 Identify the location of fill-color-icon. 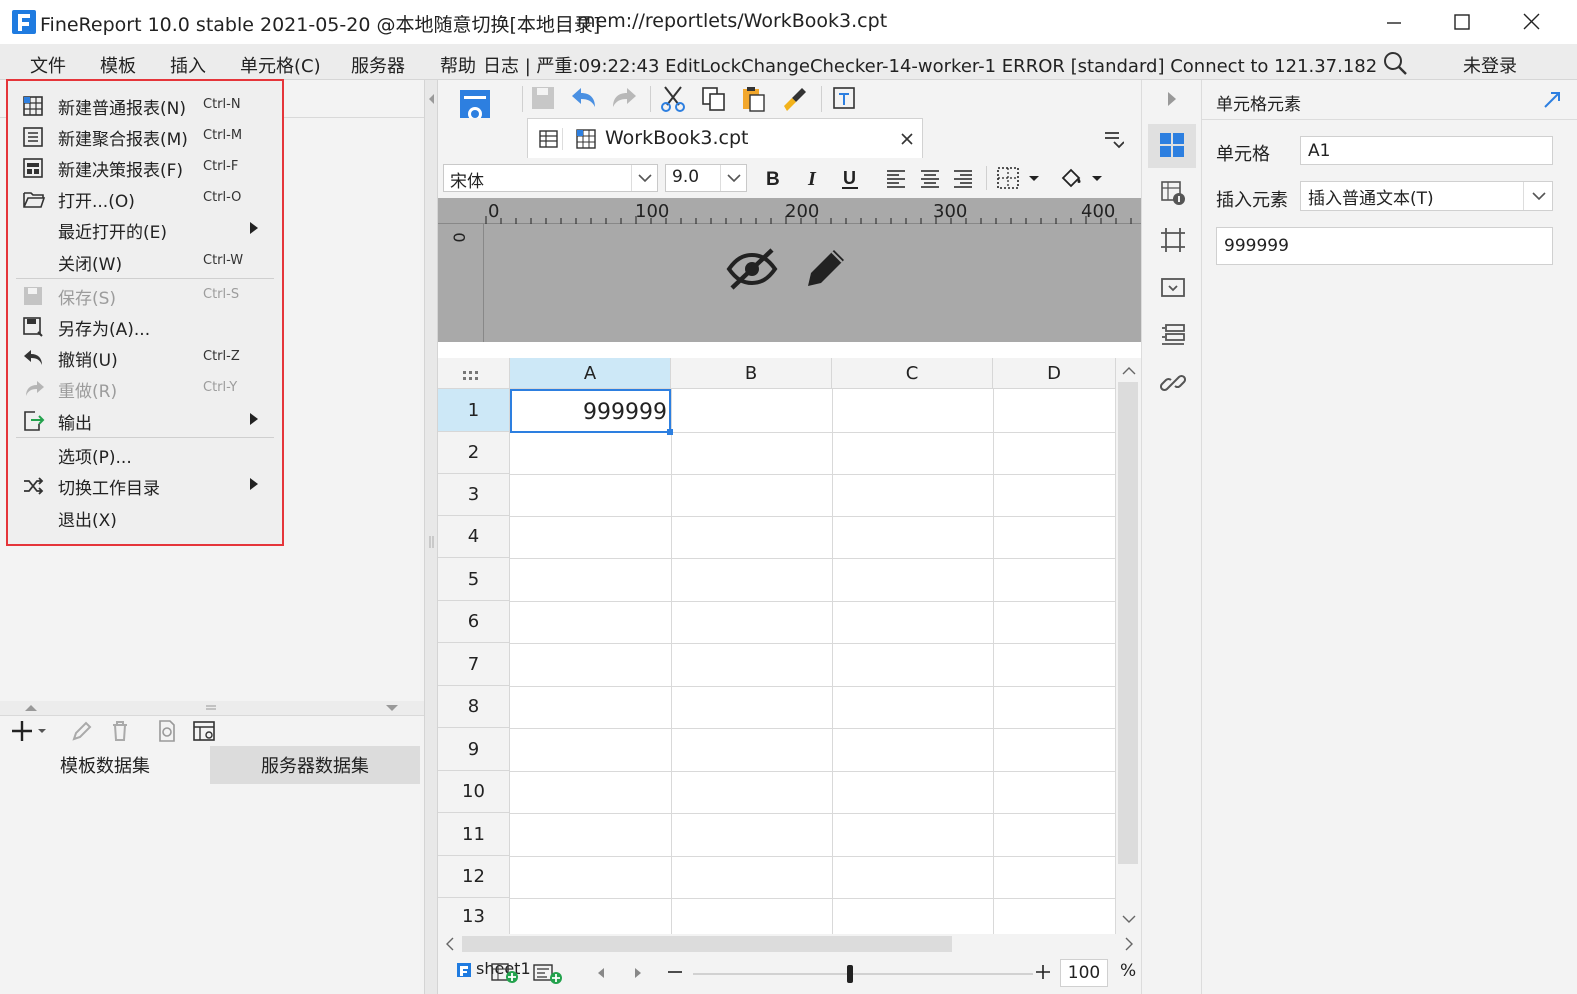
(1083, 178).